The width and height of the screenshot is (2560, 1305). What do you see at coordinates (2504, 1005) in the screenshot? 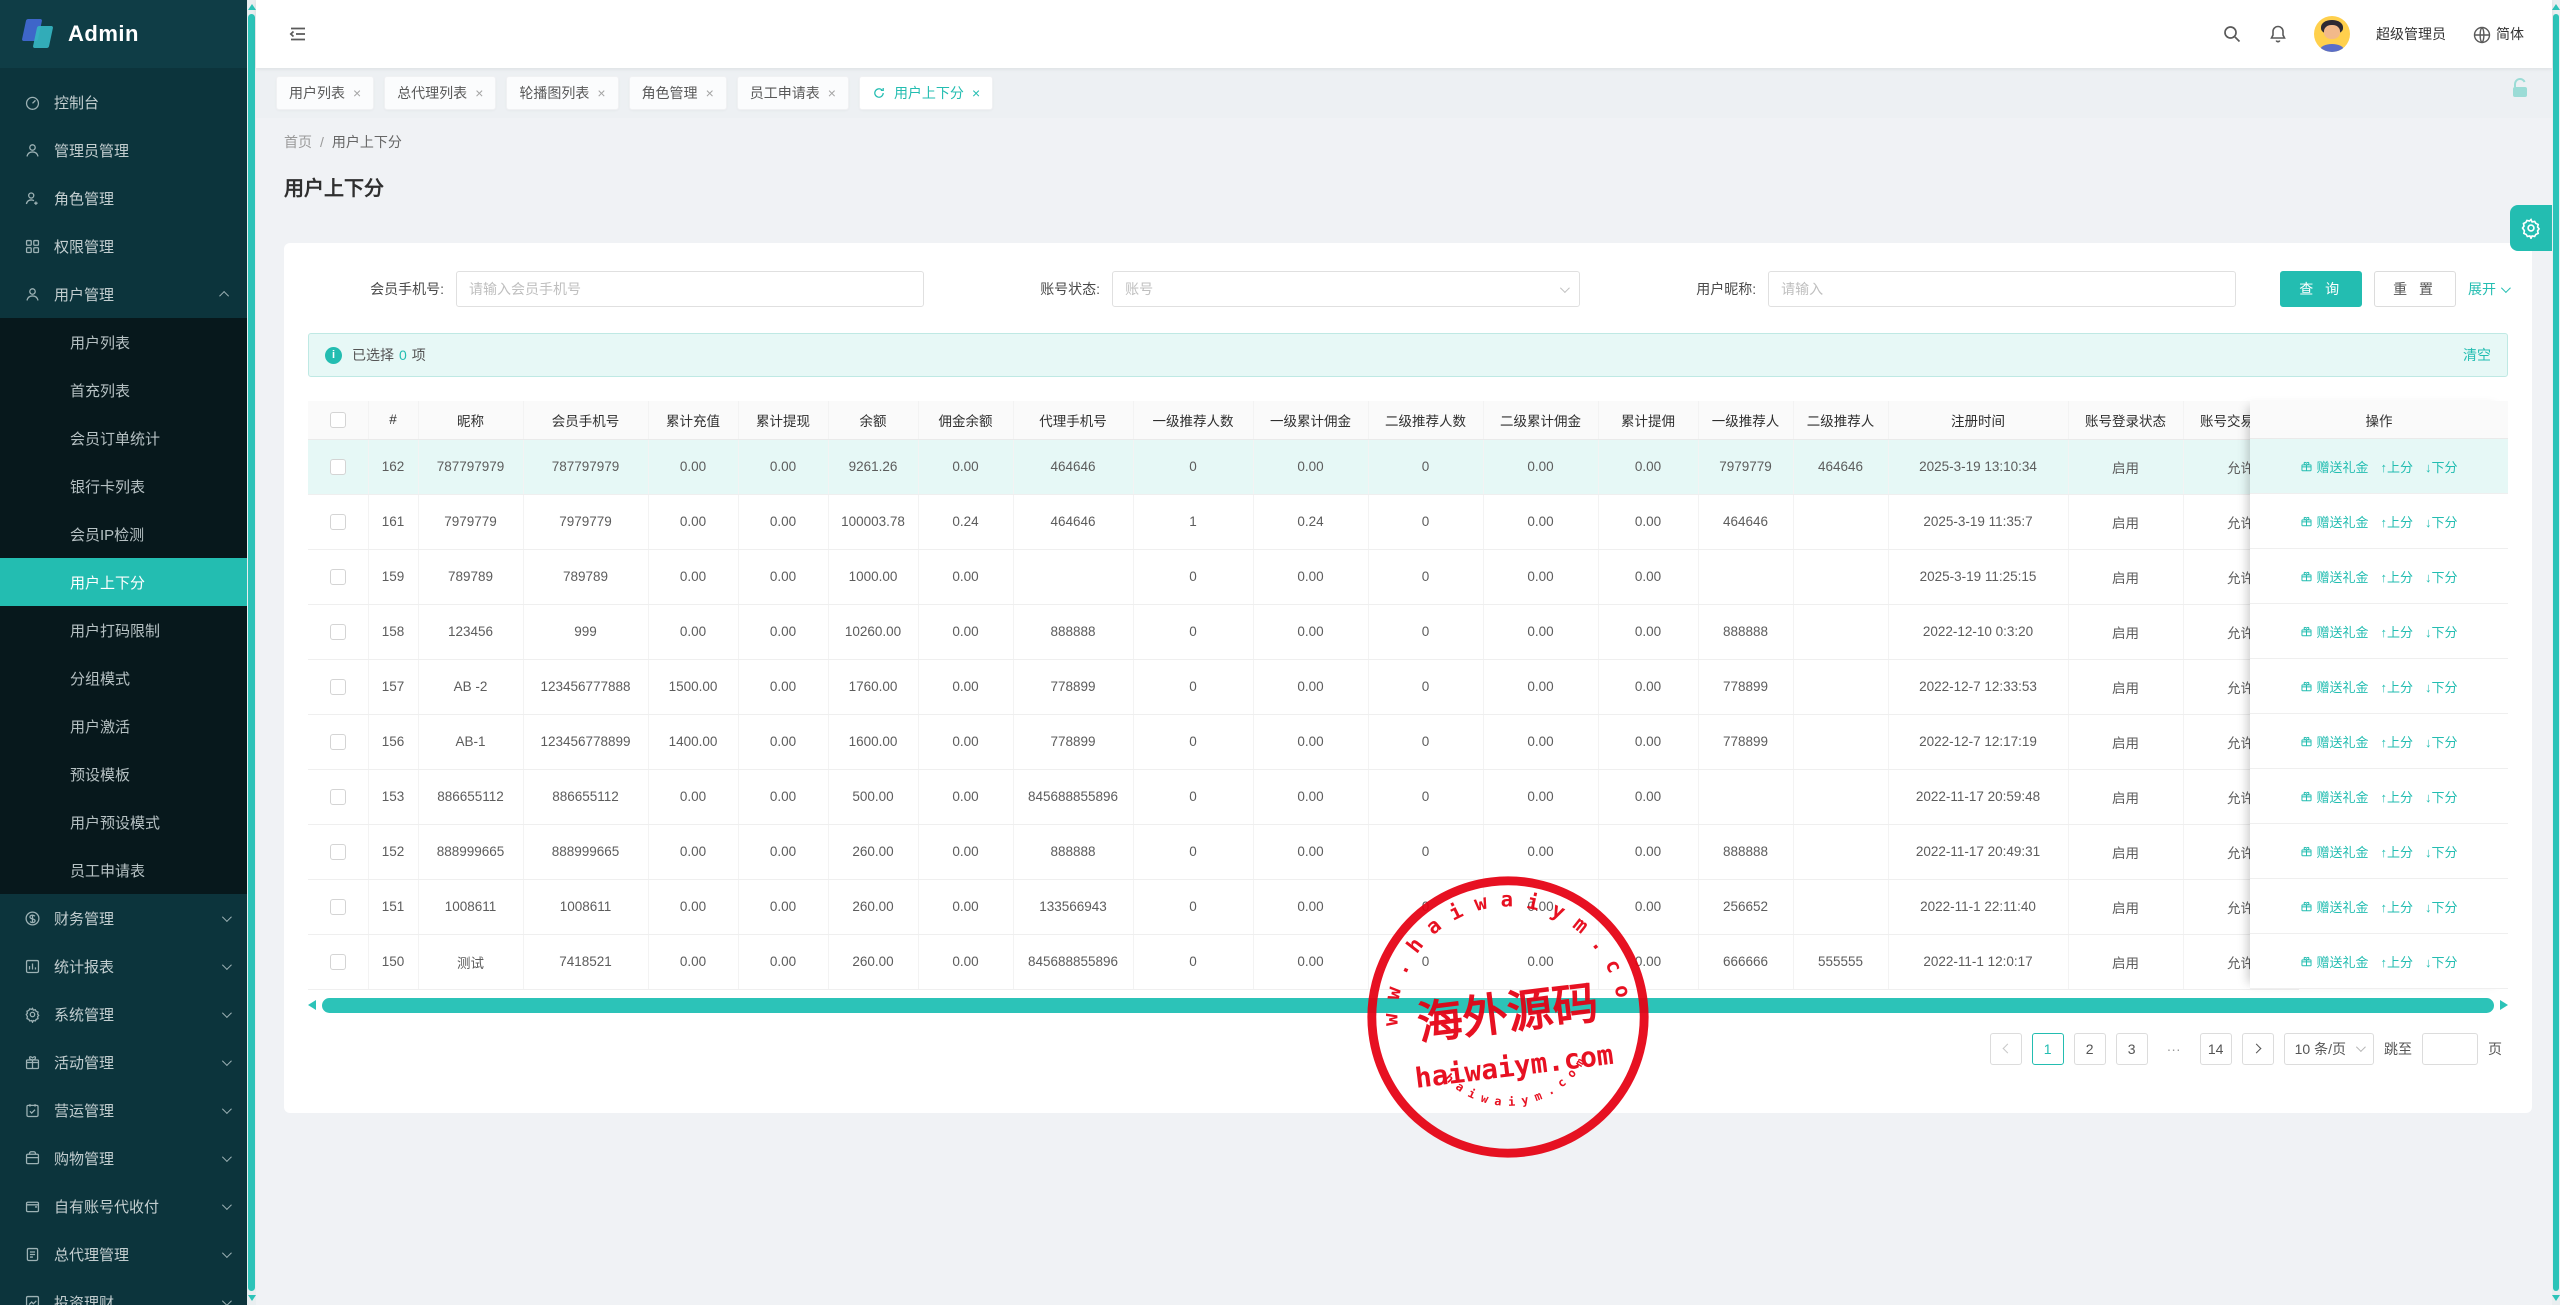
I see `scroll-right-arrow-icon` at bounding box center [2504, 1005].